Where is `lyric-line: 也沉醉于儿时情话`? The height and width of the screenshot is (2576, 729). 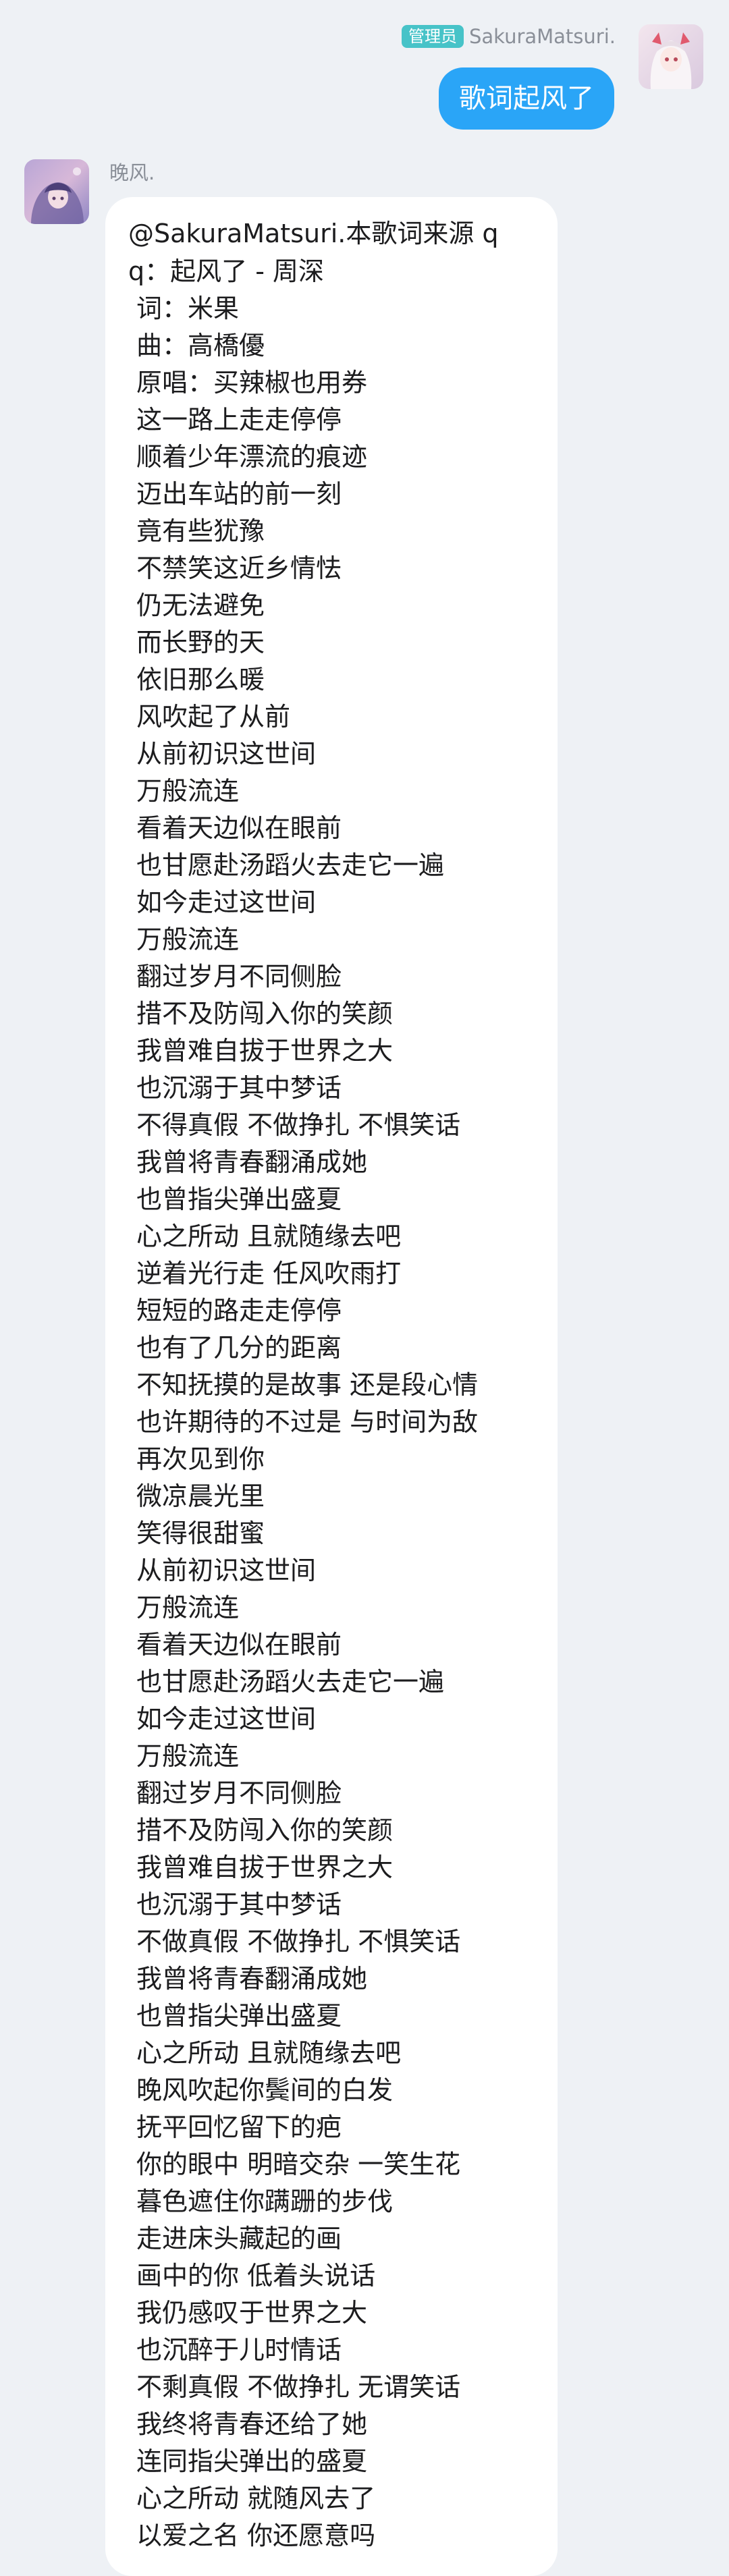 lyric-line: 也沉醉于儿时情话 is located at coordinates (239, 2350).